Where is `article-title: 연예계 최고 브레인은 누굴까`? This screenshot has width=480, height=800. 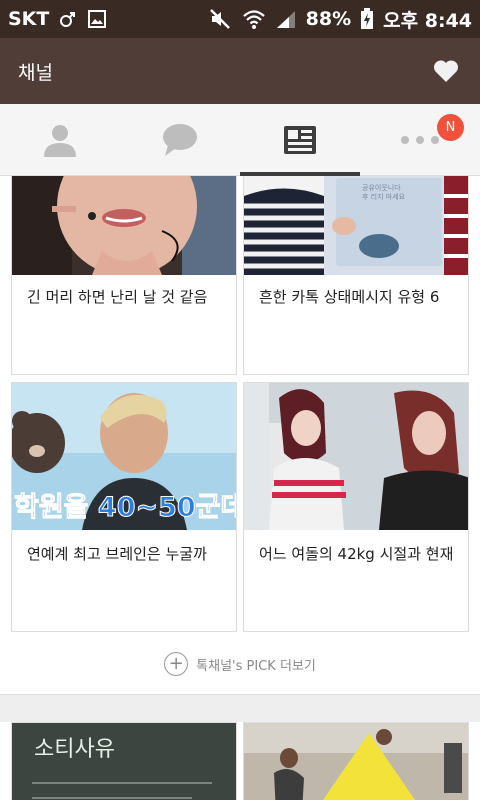
article-title: 연예계 최고 브레인은 누굴까 is located at coordinates (117, 554).